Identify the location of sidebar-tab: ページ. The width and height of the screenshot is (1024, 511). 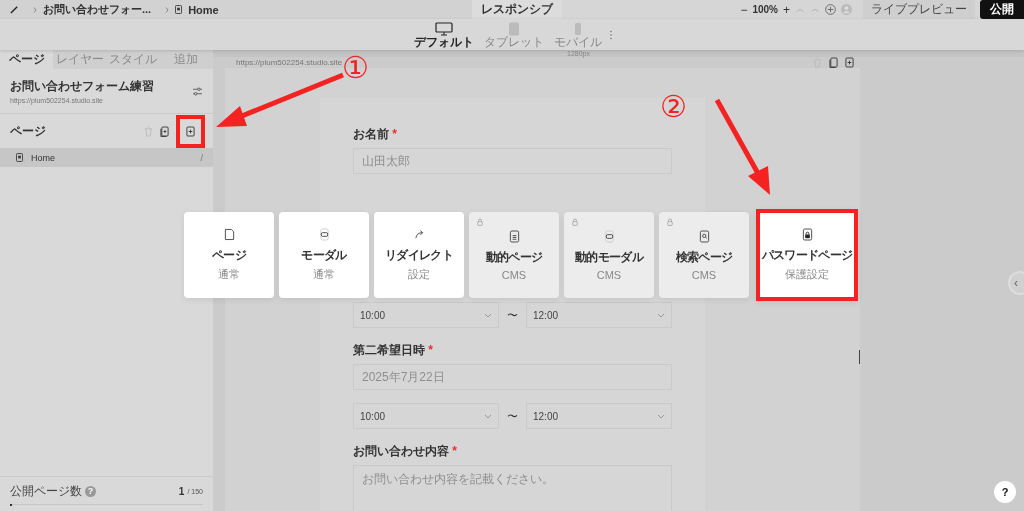
(27, 59).